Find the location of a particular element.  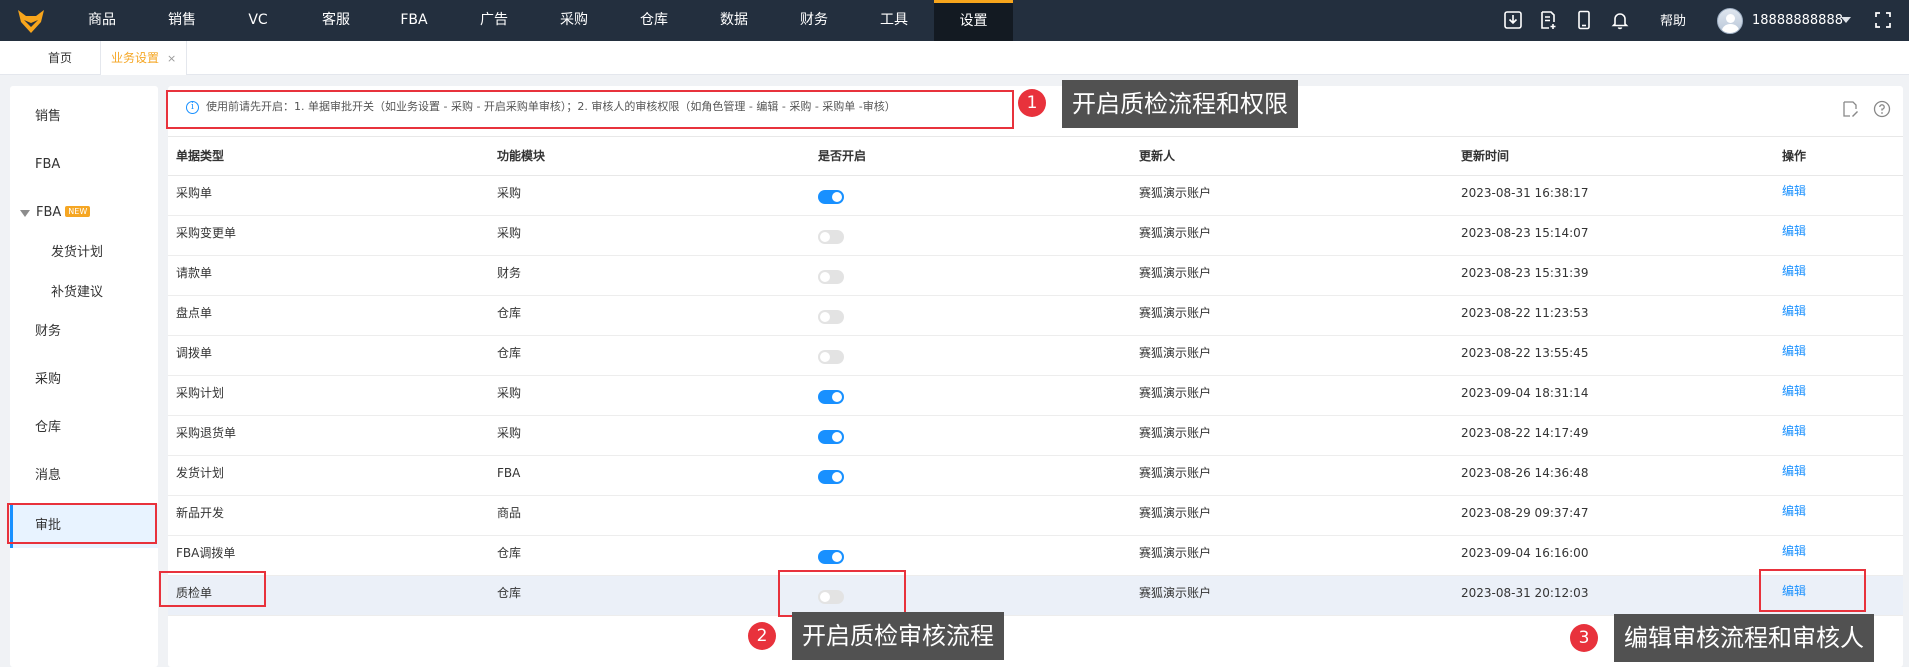

cell-doc-type: 请款单 is located at coordinates (194, 273).